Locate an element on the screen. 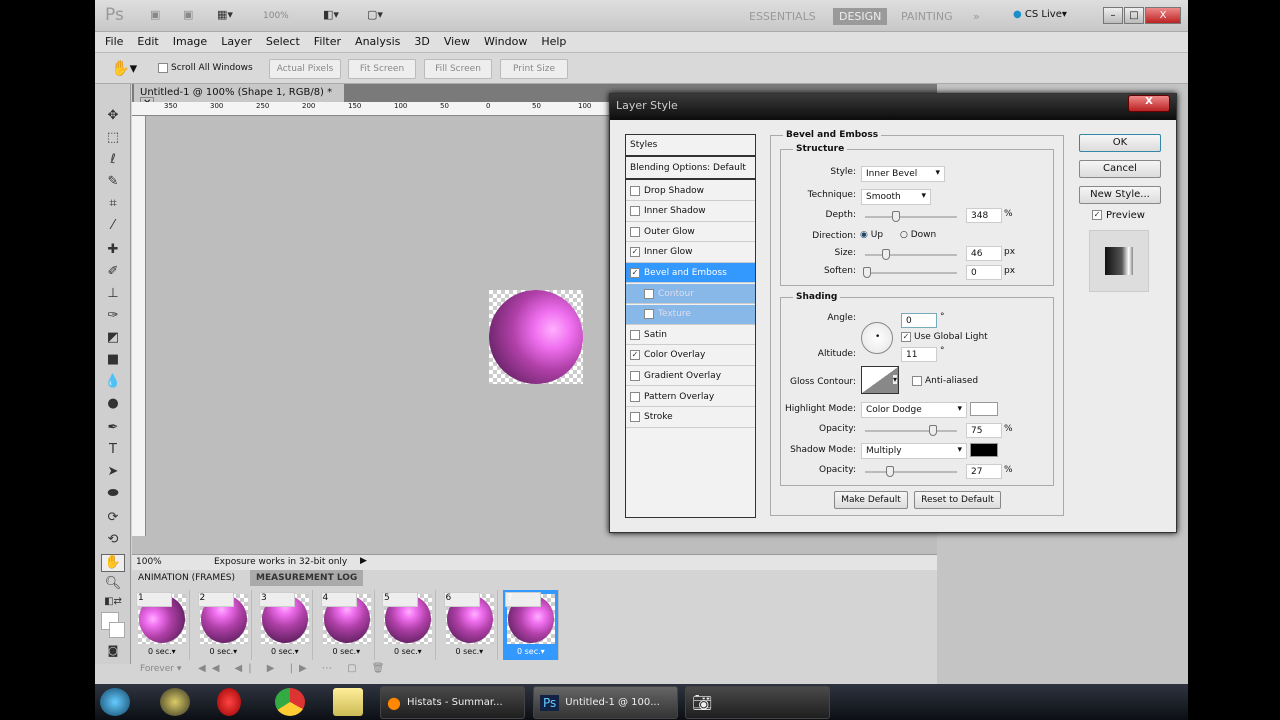  shadow-opacity-slider is located at coordinates (911, 471).